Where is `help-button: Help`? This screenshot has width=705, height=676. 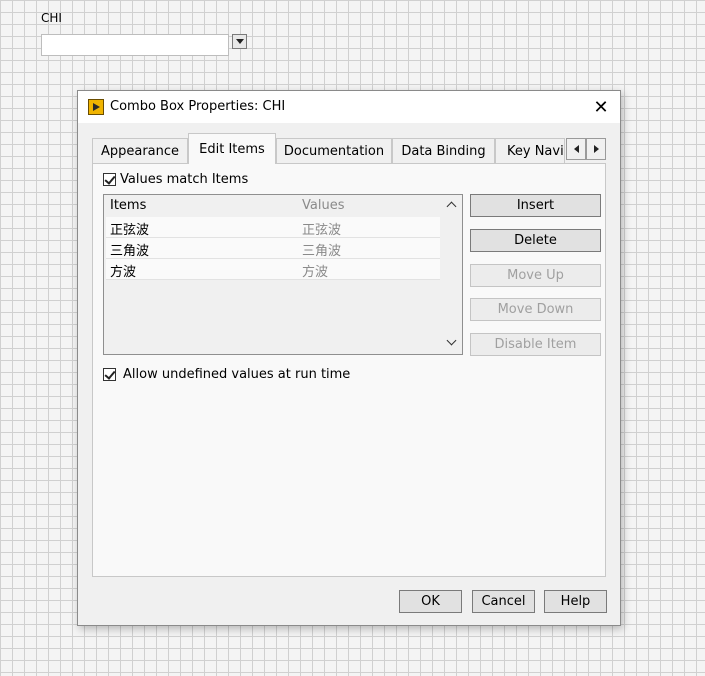 help-button: Help is located at coordinates (575, 601).